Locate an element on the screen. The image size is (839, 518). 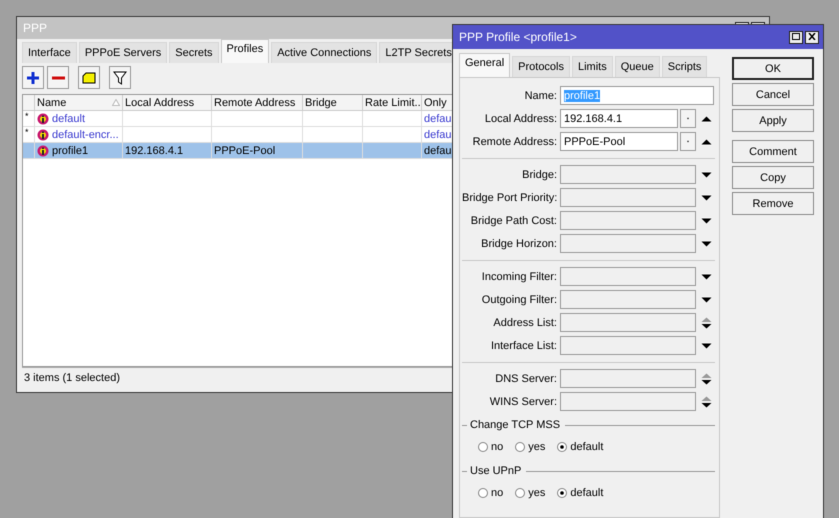
field-label: Incoming Filter: is located at coordinates (518, 276).